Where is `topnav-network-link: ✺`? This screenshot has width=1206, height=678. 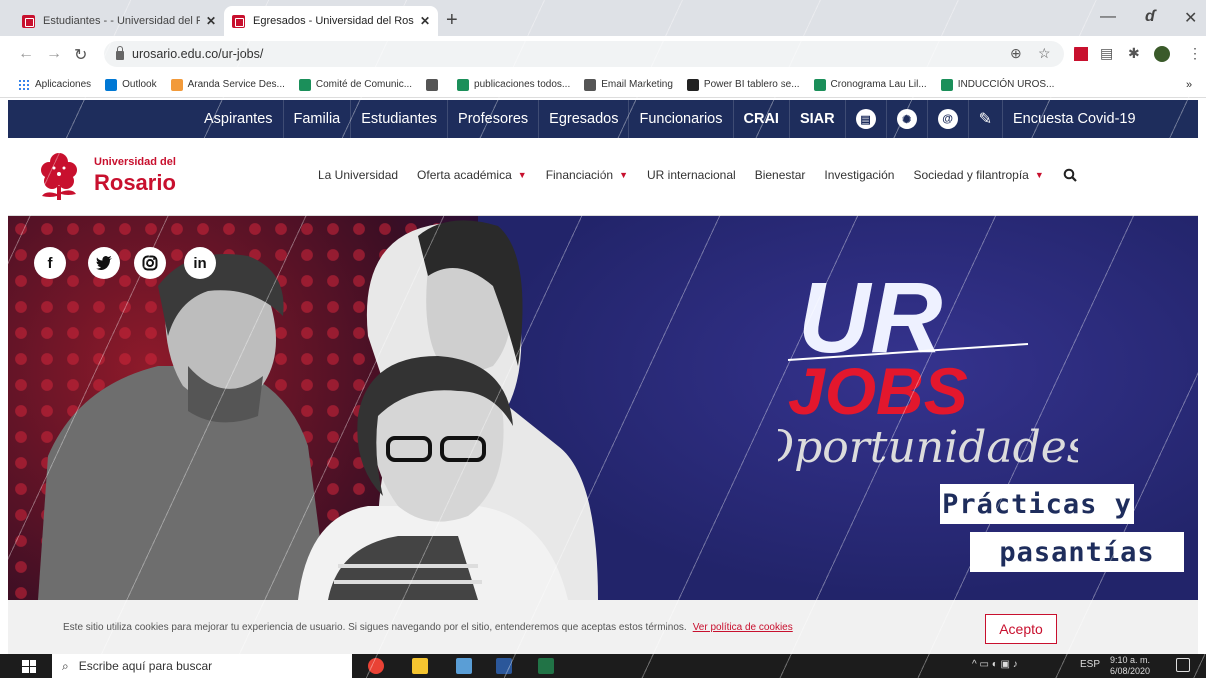 topnav-network-link: ✺ is located at coordinates (907, 119).